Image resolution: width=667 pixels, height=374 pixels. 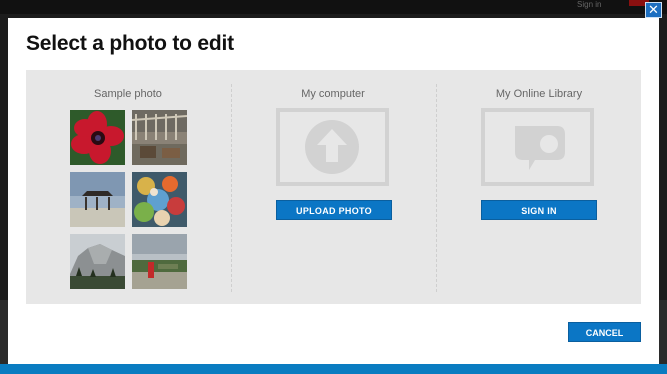 I want to click on background-right-edge, so click(x=663, y=332).